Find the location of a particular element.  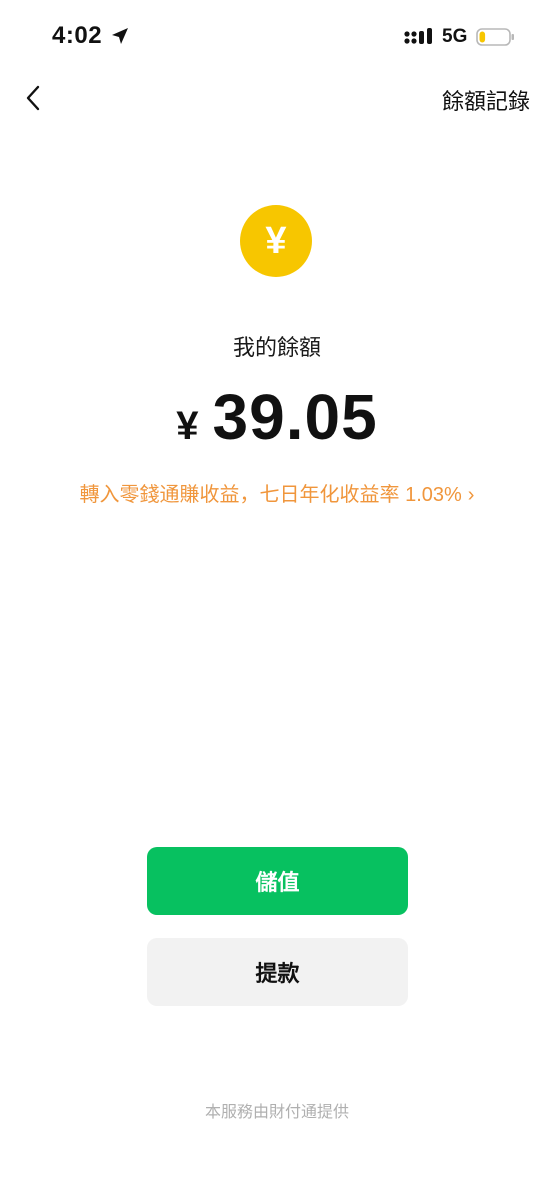

balance-label: 我的餘額 is located at coordinates (276, 347).